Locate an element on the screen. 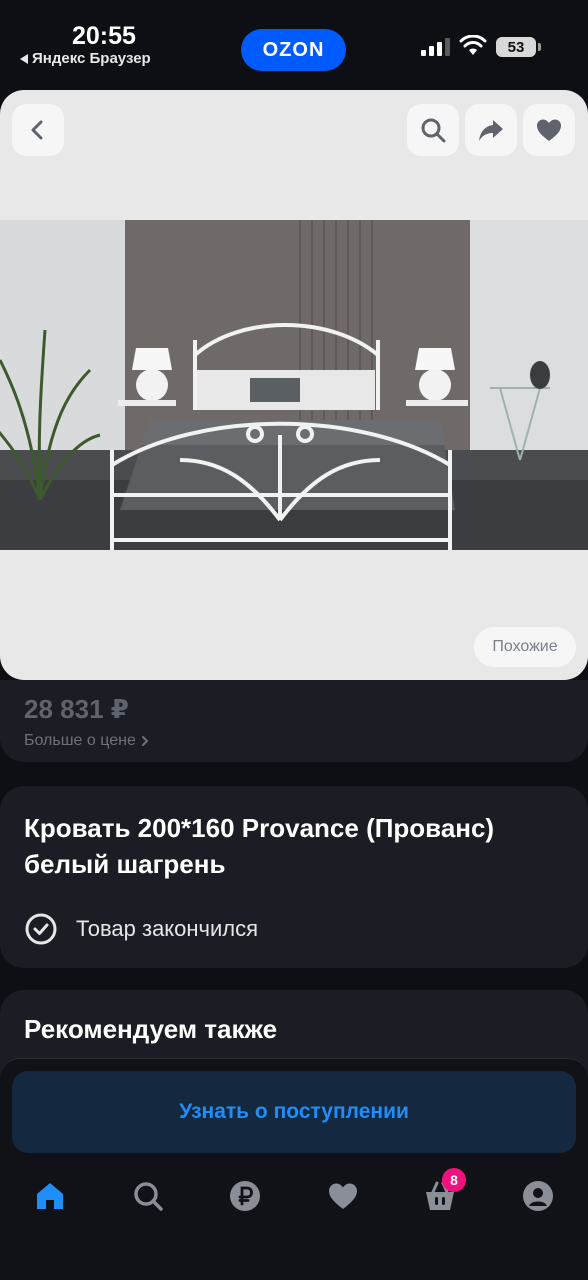 The height and width of the screenshot is (1280, 588). status-bar: 20:55 Яндекс Браузер OZON 53 is located at coordinates (294, 45).